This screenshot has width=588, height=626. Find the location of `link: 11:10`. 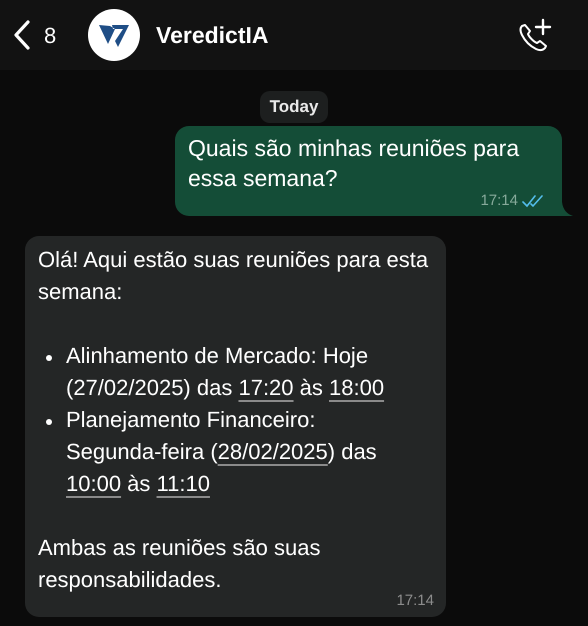

link: 11:10 is located at coordinates (183, 483).